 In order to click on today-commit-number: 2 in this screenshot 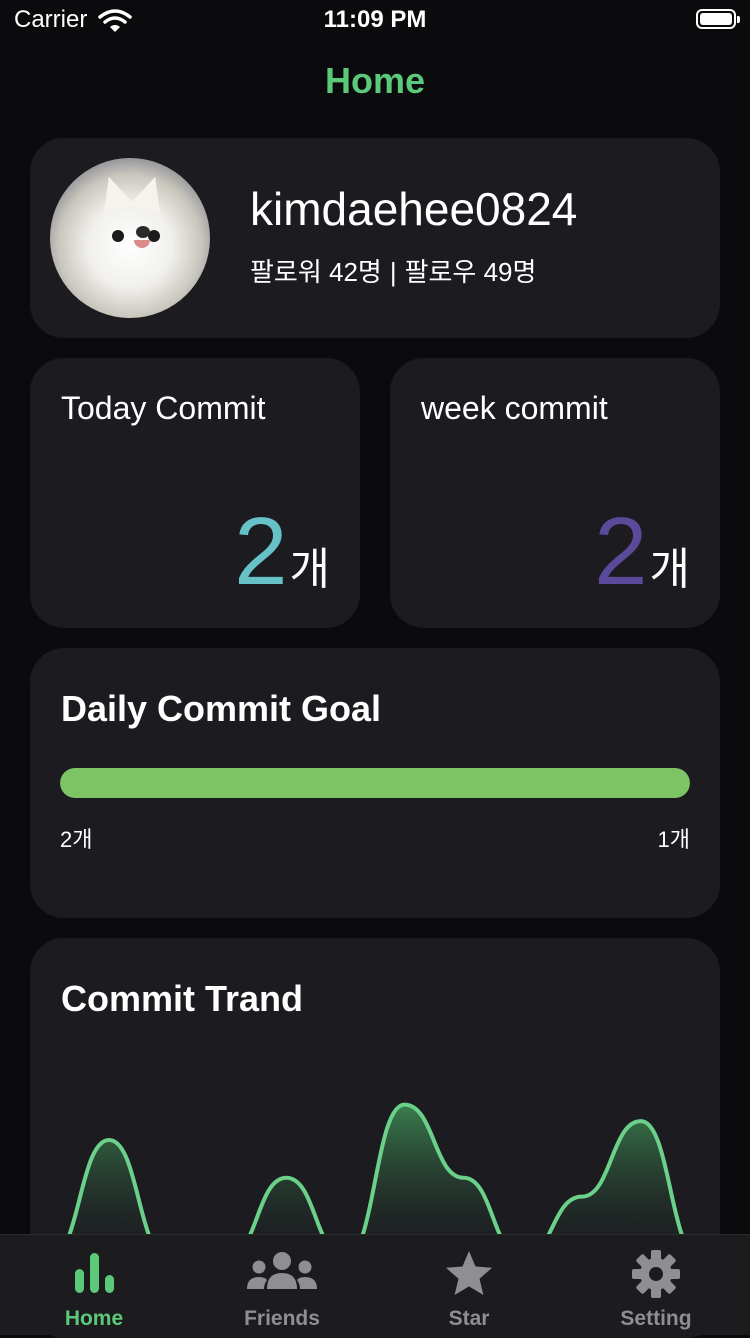, I will do `click(261, 551)`.